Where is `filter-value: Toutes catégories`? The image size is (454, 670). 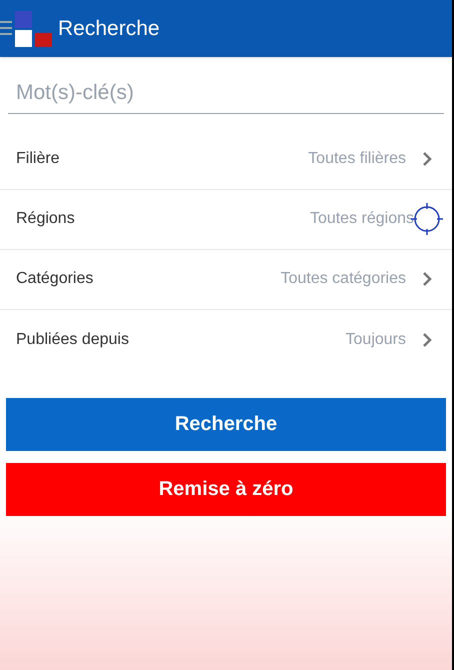
filter-value: Toutes catégories is located at coordinates (343, 279).